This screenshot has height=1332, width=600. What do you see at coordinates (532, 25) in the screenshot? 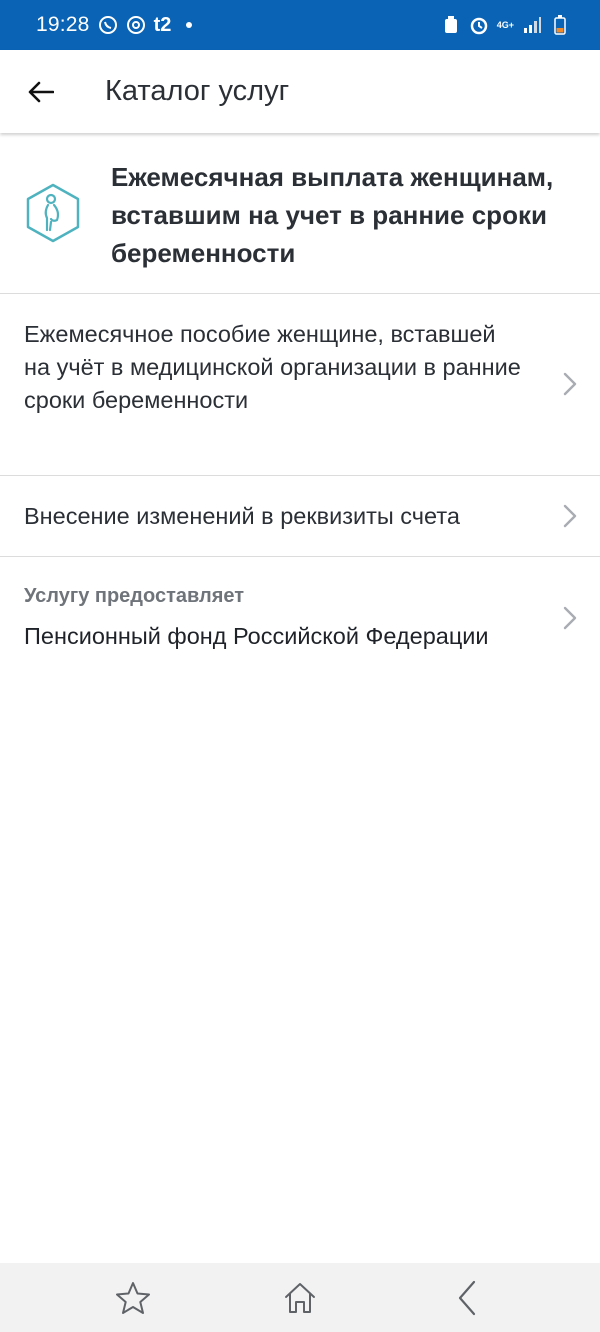
I see `signal-icon` at bounding box center [532, 25].